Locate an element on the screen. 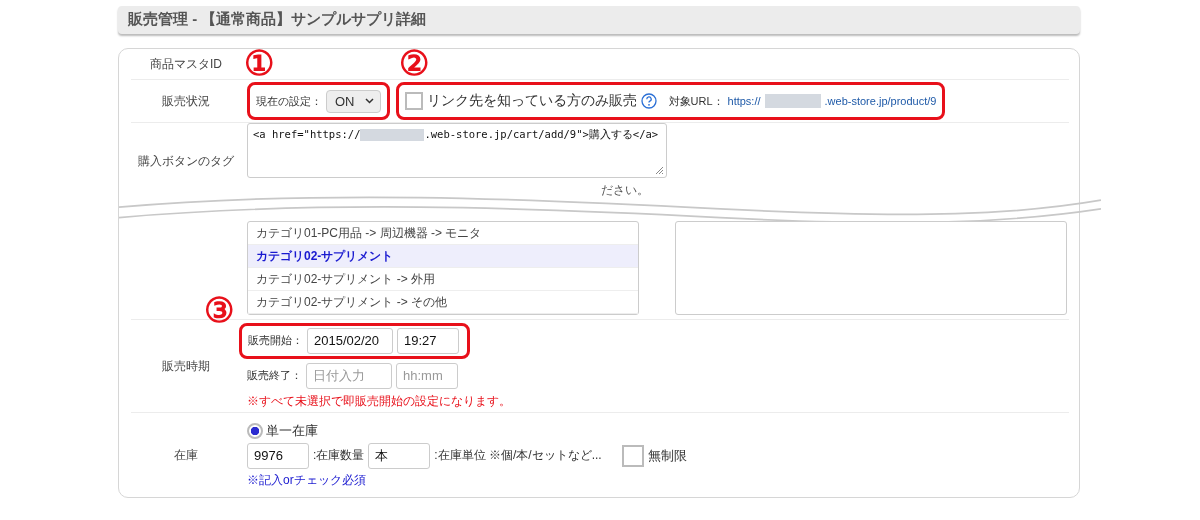 Image resolution: width=1200 pixels, height=520 pixels. quantity-label: :在庫数量 is located at coordinates (339, 455).